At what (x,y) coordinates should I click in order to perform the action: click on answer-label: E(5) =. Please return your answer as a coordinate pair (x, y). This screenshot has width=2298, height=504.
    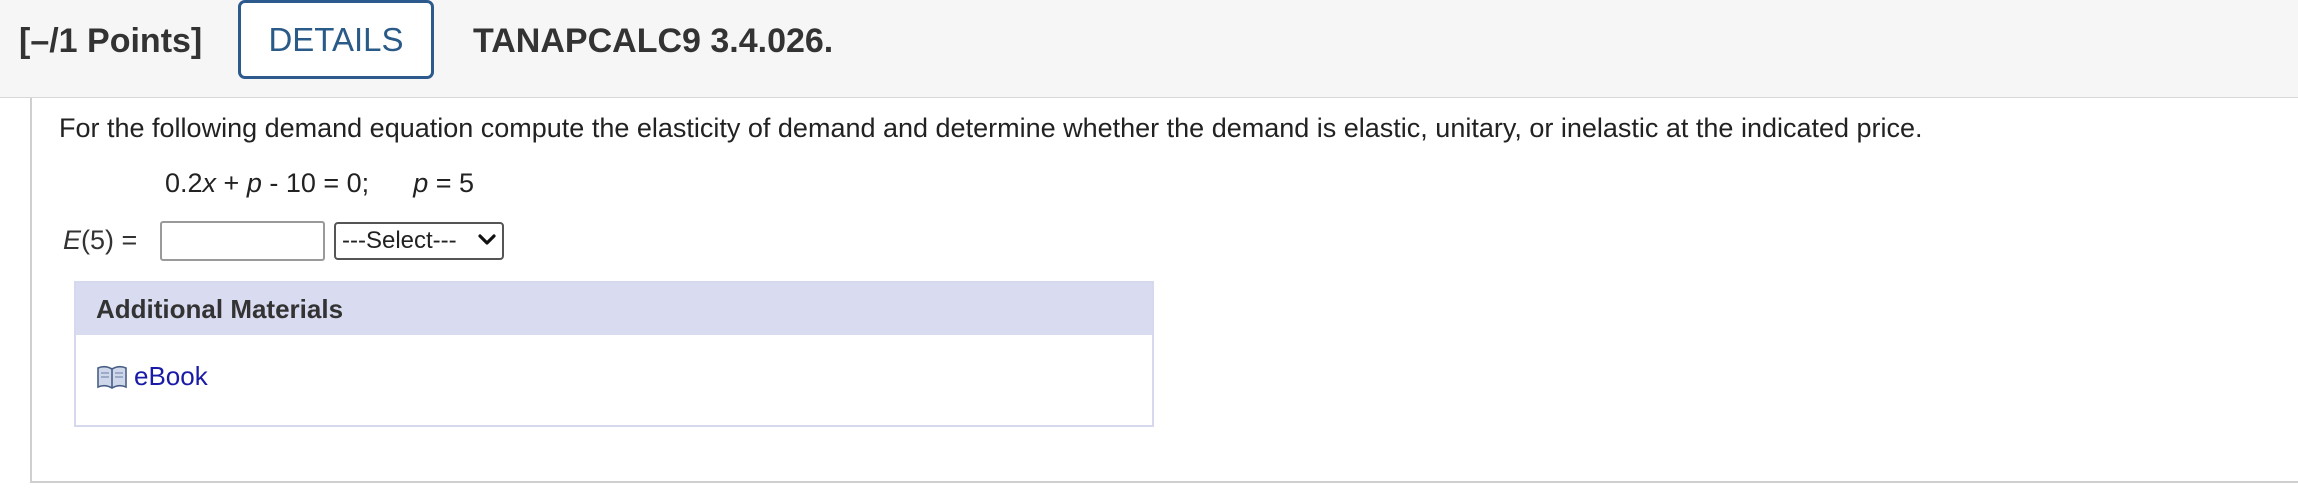
    Looking at the image, I should click on (100, 240).